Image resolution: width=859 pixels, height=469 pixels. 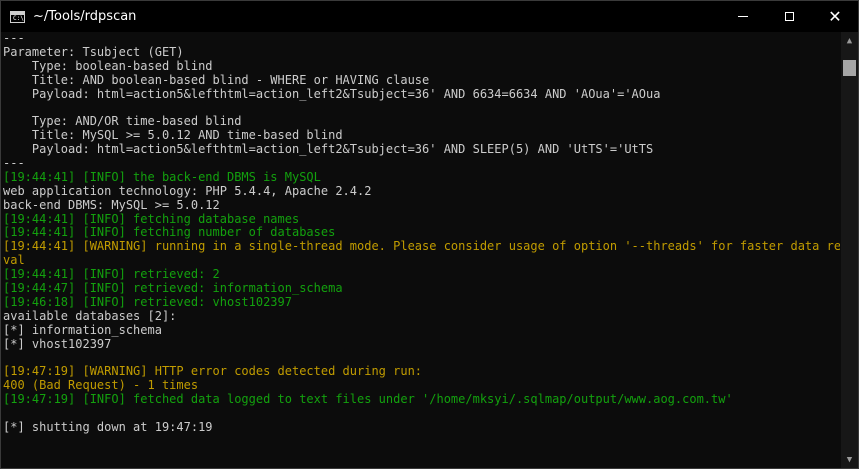 I want to click on console-icon-text: C:\, so click(x=18, y=18).